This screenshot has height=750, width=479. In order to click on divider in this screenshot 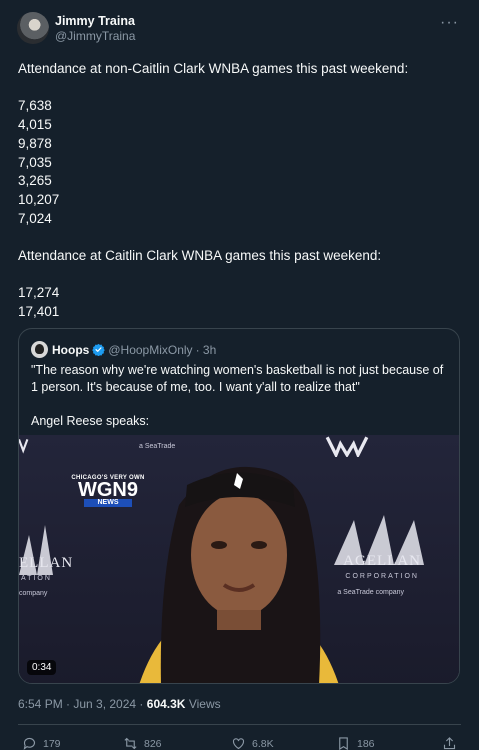, I will do `click(239, 724)`.